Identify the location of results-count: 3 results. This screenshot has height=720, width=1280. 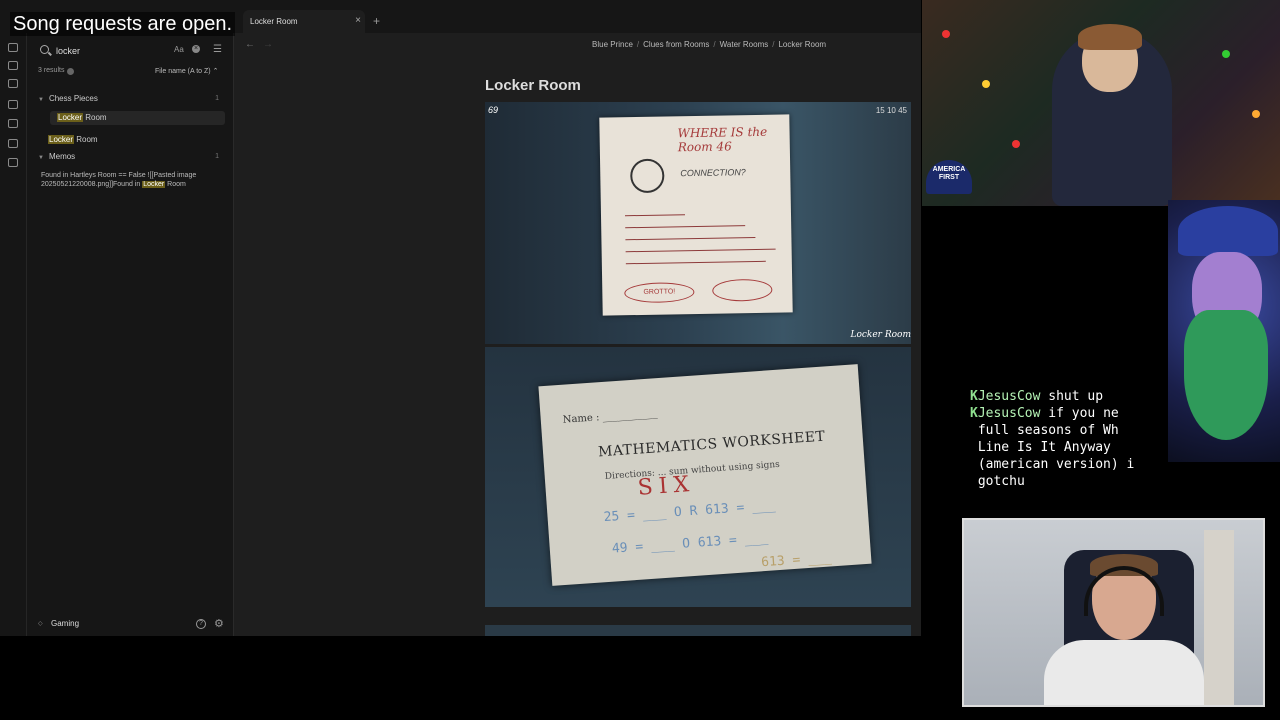
(51, 70).